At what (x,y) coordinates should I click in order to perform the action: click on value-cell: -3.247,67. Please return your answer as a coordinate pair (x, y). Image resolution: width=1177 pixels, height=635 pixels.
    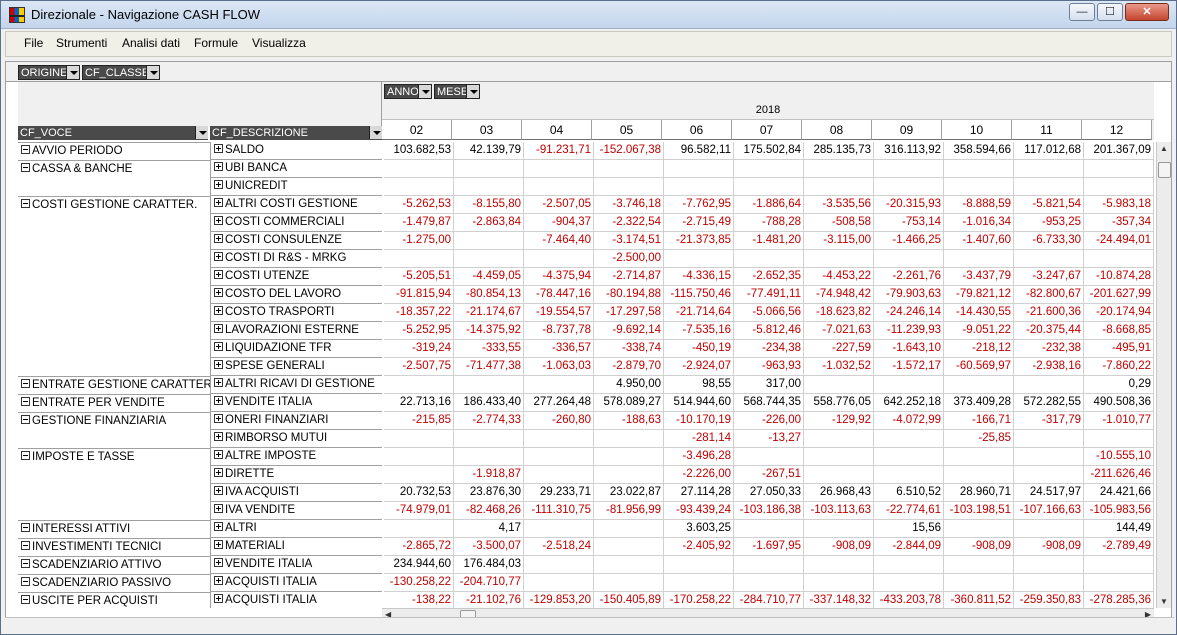
    Looking at the image, I should click on (1049, 277).